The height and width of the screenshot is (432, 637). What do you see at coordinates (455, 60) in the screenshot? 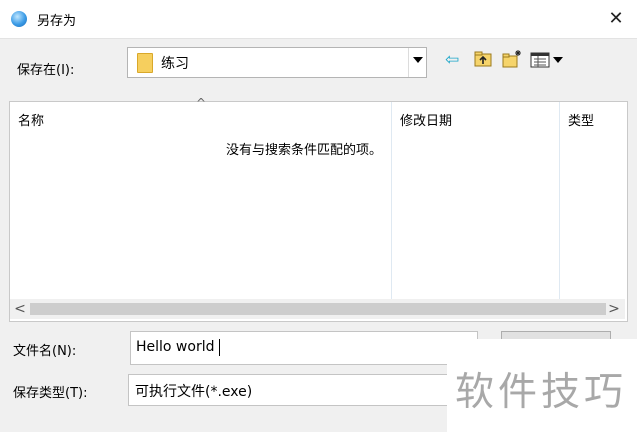
I see `back-icon: ⇦` at bounding box center [455, 60].